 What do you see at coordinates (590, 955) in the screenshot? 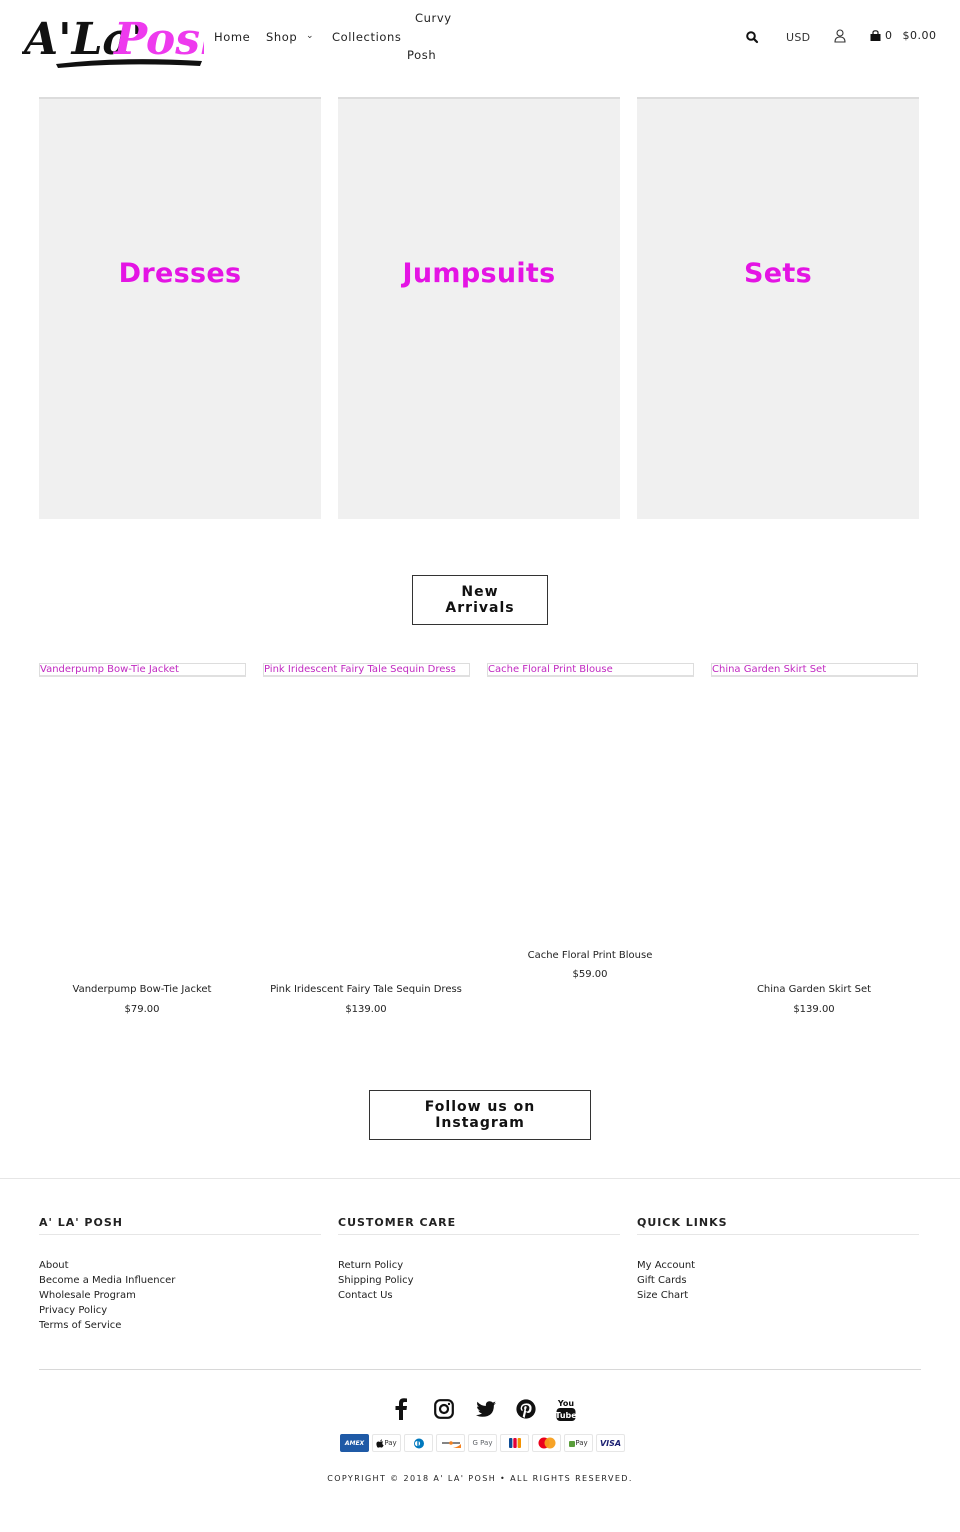
I see `product-title: Cache Floral Print Blouse` at bounding box center [590, 955].